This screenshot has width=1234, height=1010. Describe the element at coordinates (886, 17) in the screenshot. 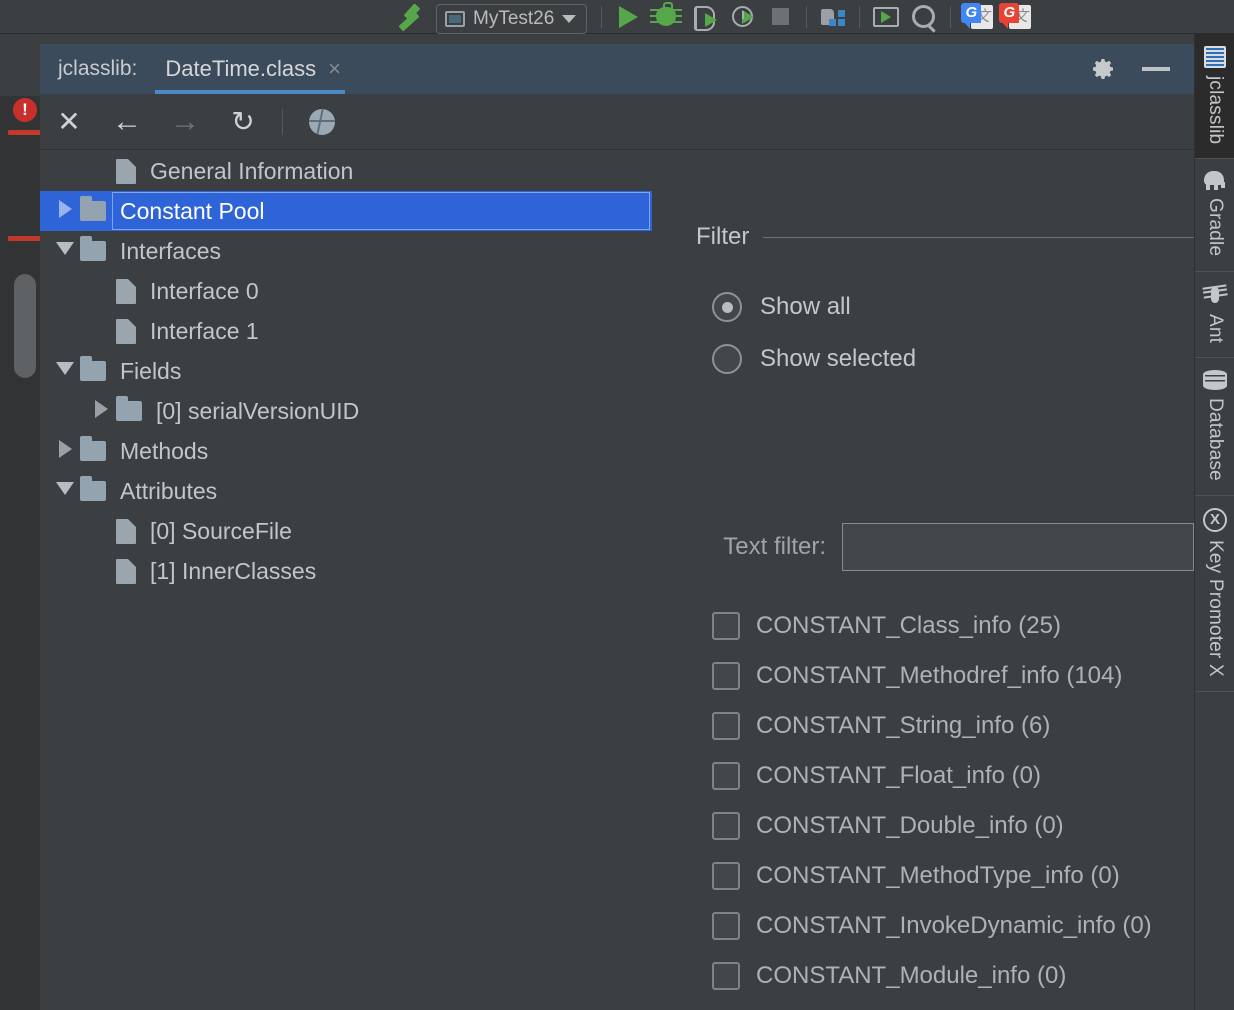

I see `terminal-button` at that location.